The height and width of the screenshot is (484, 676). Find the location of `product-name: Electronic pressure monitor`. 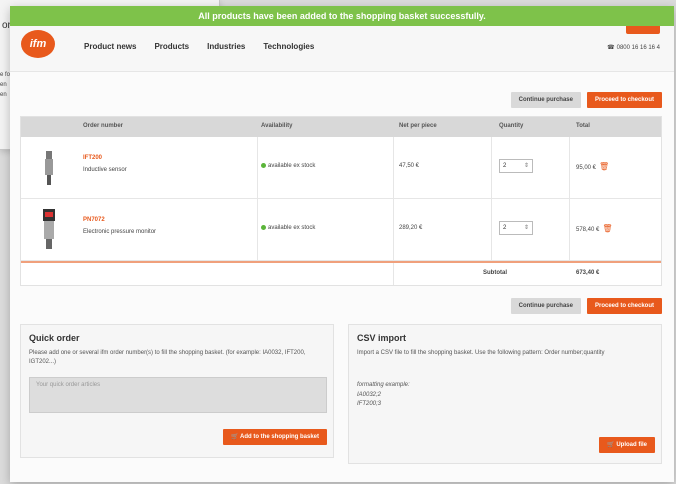

product-name: Electronic pressure monitor is located at coordinates (120, 232).